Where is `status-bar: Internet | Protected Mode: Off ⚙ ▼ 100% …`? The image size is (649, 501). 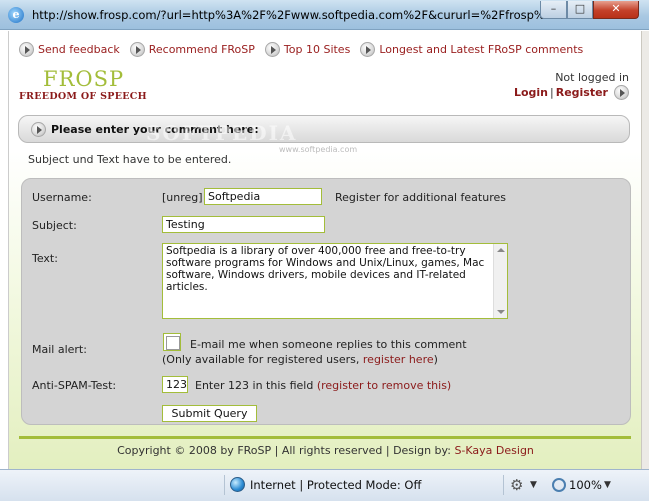
status-bar: Internet | Protected Mode: Off ⚙ ▼ 100% … is located at coordinates (324, 485).